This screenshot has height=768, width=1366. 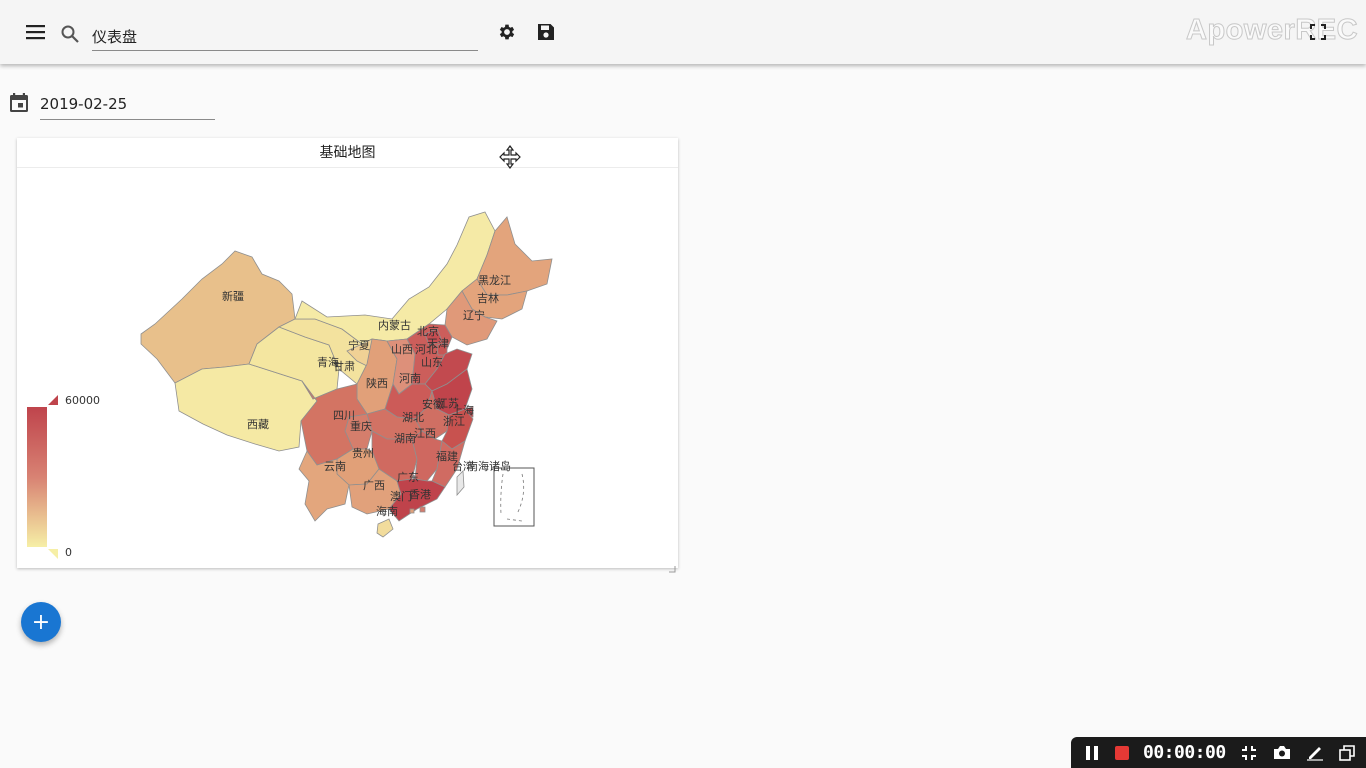 What do you see at coordinates (460, 483) in the screenshot?
I see `map-region-taiwan` at bounding box center [460, 483].